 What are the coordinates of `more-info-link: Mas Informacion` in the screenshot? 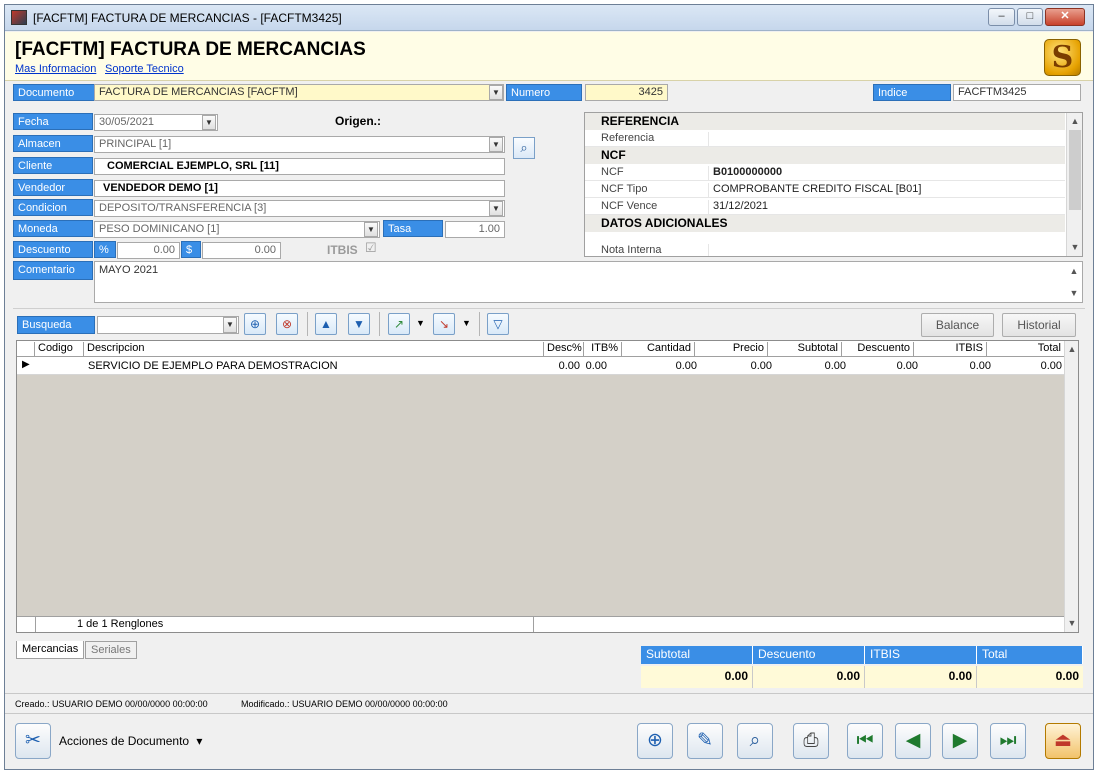 It's located at (55, 69).